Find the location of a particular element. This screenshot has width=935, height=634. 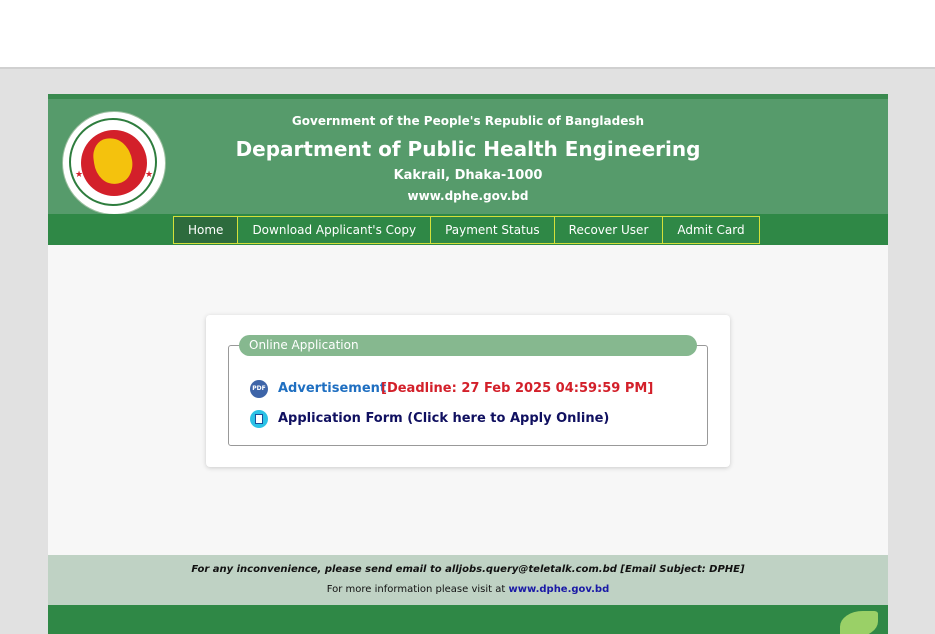

pdf-icon: PDF is located at coordinates (259, 389).